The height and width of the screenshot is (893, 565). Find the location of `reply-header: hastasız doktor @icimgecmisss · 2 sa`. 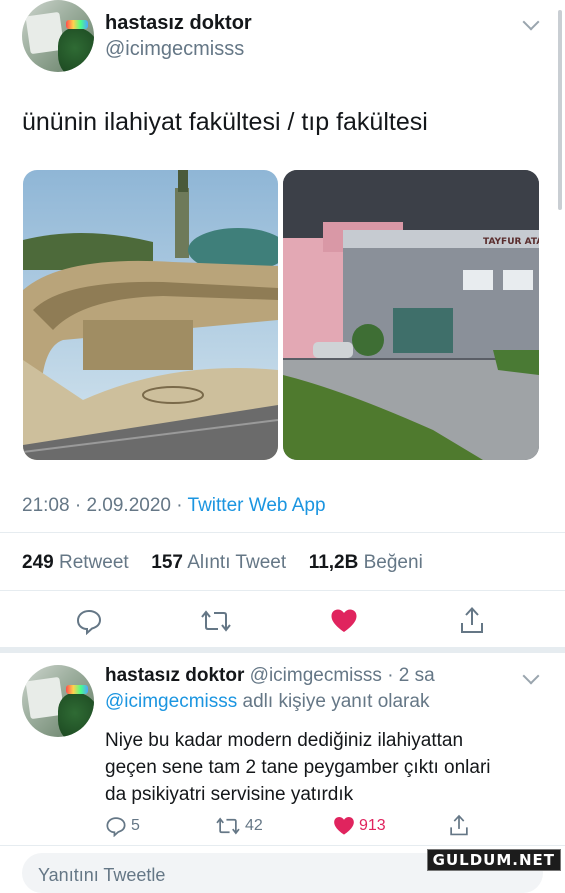

reply-header: hastasız doktor @icimgecmisss · 2 sa is located at coordinates (270, 676).